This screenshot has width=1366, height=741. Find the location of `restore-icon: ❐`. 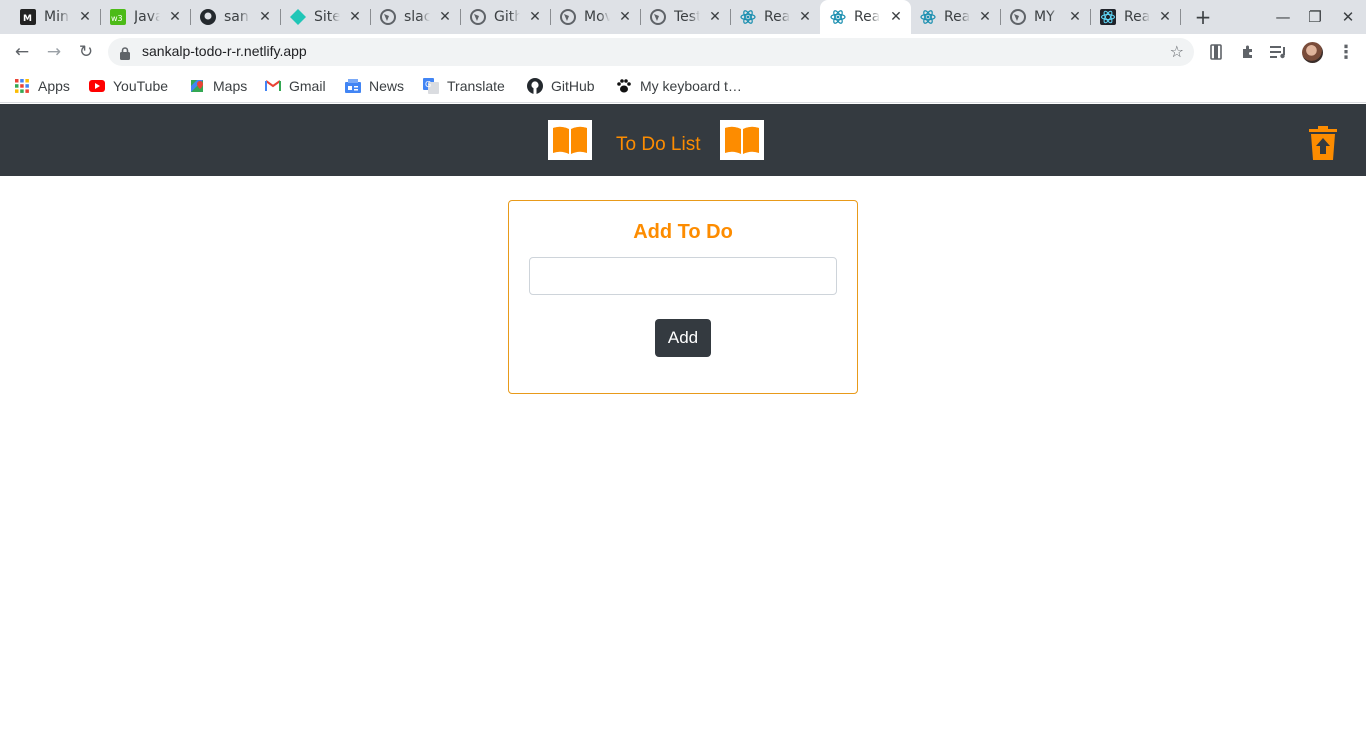

restore-icon: ❐ is located at coordinates (1315, 17).